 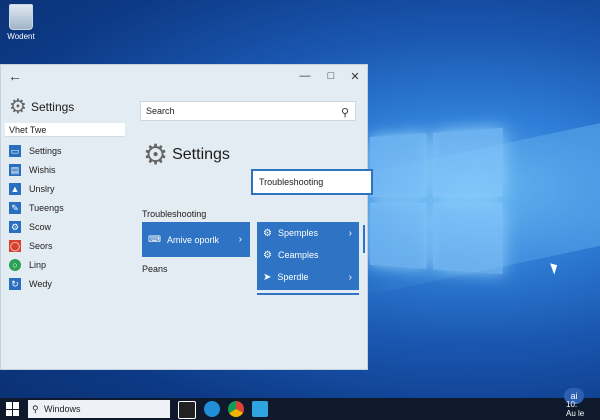 What do you see at coordinates (42, 188) in the screenshot?
I see `sidebar-item-label: Unslry` at bounding box center [42, 188].